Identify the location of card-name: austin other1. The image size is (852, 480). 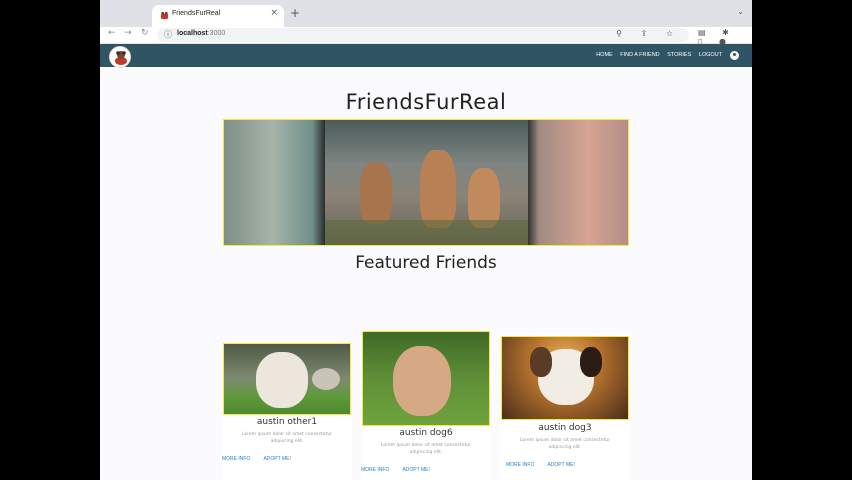
(287, 422).